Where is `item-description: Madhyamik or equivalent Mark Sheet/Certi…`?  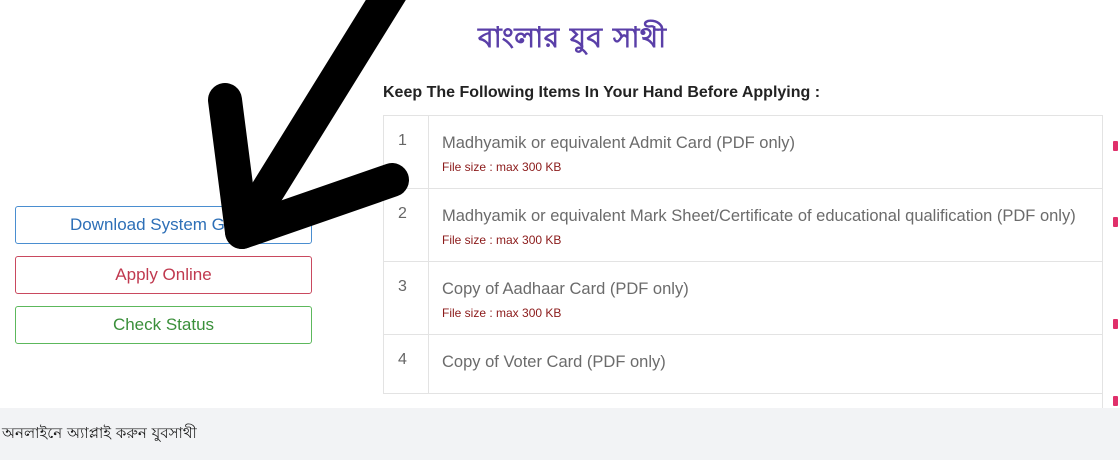 item-description: Madhyamik or equivalent Mark Sheet/Certi… is located at coordinates (765, 225).